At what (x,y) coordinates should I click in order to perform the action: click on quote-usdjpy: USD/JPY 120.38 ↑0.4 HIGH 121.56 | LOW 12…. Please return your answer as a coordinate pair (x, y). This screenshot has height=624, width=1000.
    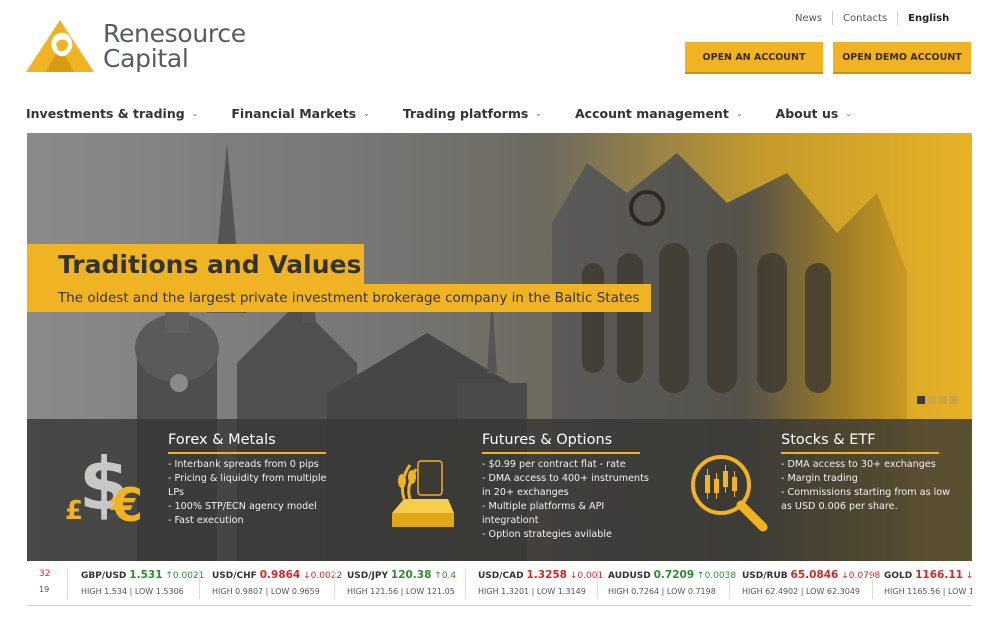
    Looking at the image, I should click on (401, 582).